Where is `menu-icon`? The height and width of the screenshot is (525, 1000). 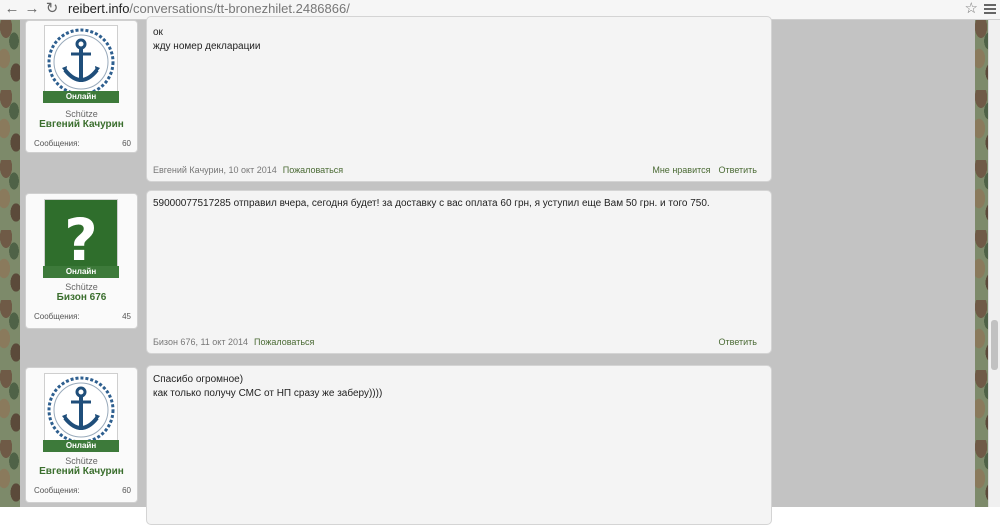
menu-icon is located at coordinates (990, 9).